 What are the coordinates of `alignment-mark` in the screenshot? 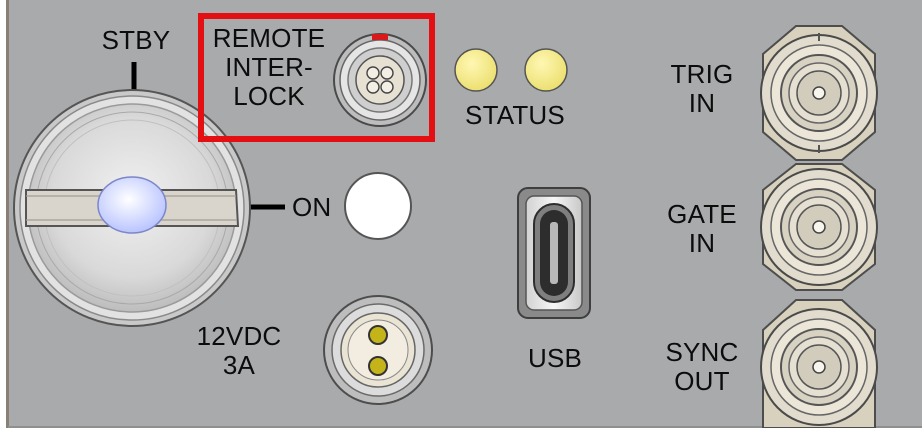 It's located at (380, 37).